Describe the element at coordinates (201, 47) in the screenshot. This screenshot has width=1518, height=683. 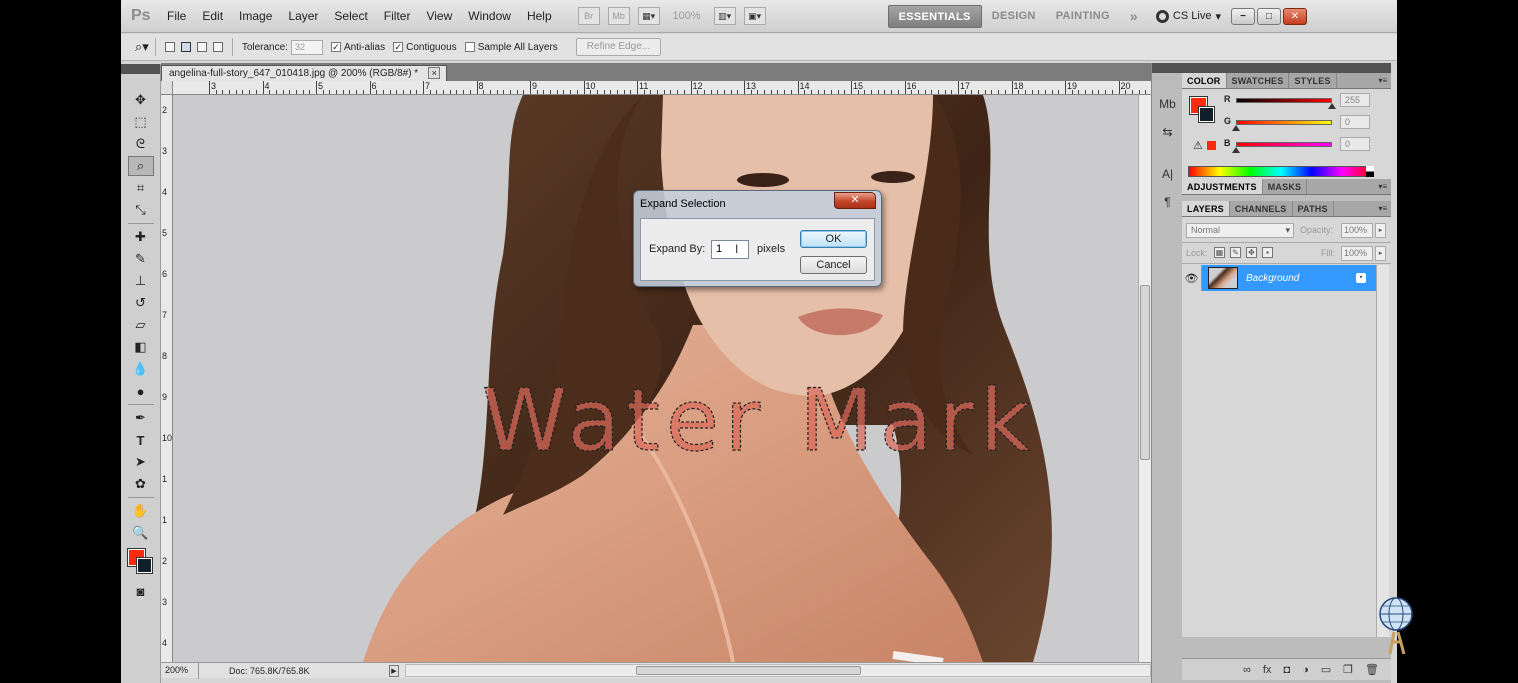
I see `subtract-selection-icon` at that location.